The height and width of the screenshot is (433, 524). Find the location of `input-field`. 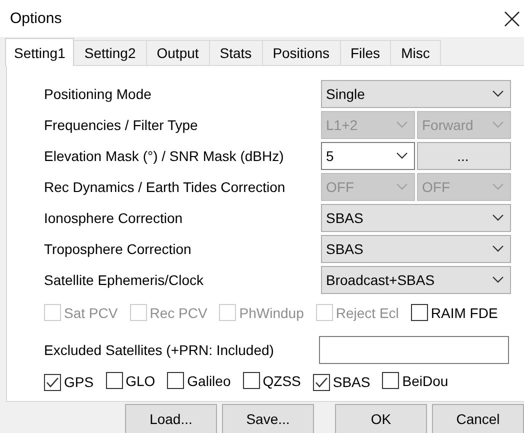

input-field is located at coordinates (414, 350).